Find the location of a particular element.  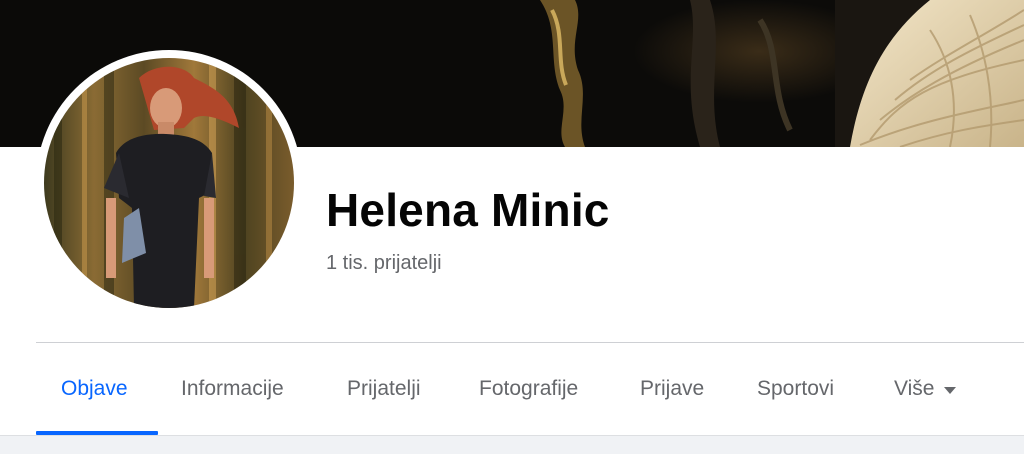

tab-fotografije: Fotografije is located at coordinates (528, 389).